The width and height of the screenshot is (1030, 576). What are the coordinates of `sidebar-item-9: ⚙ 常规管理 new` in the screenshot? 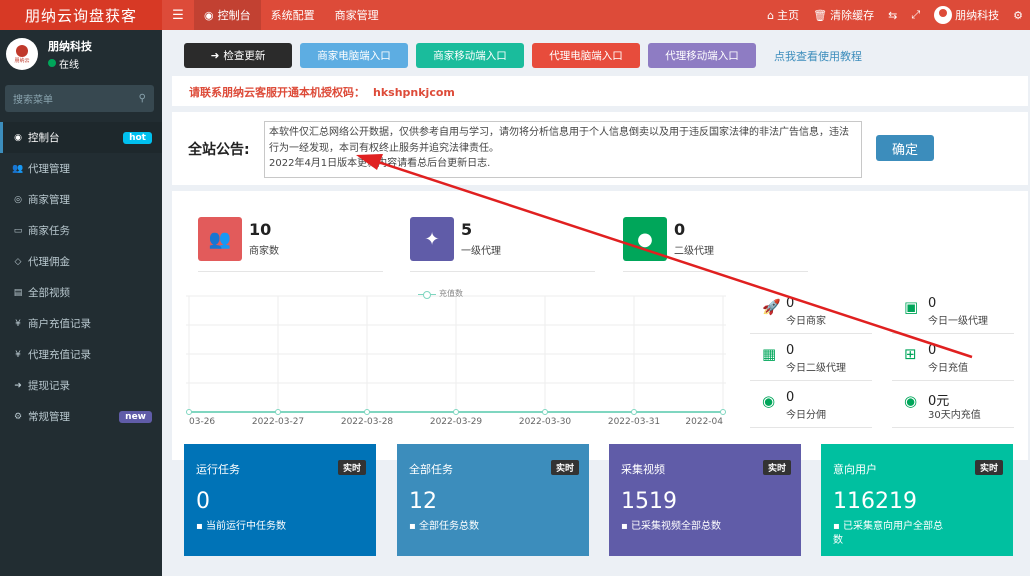 It's located at (81, 416).